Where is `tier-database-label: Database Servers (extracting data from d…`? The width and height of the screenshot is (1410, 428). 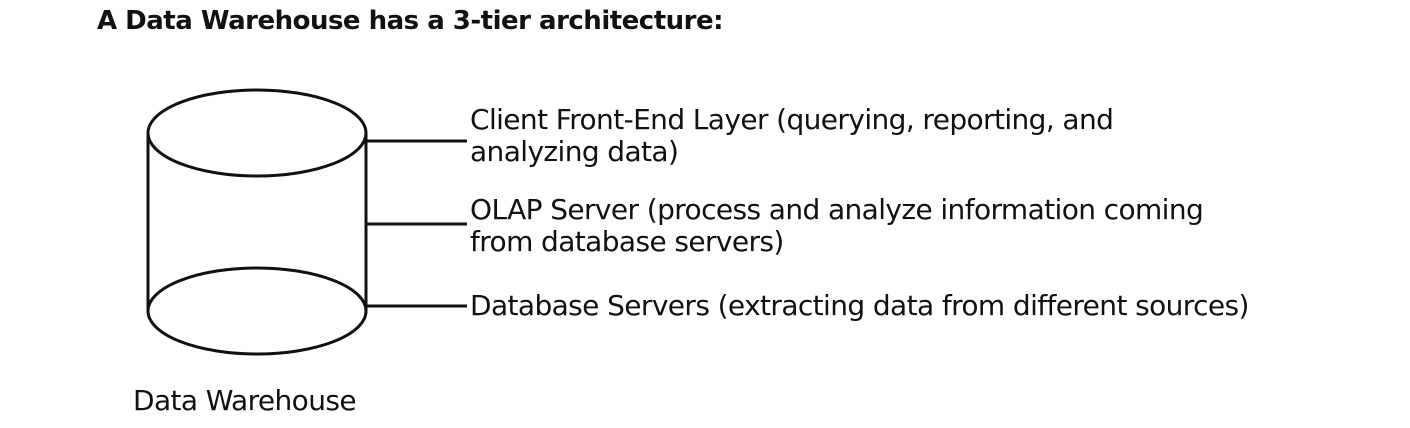 tier-database-label: Database Servers (extracting data from d… is located at coordinates (859, 306).